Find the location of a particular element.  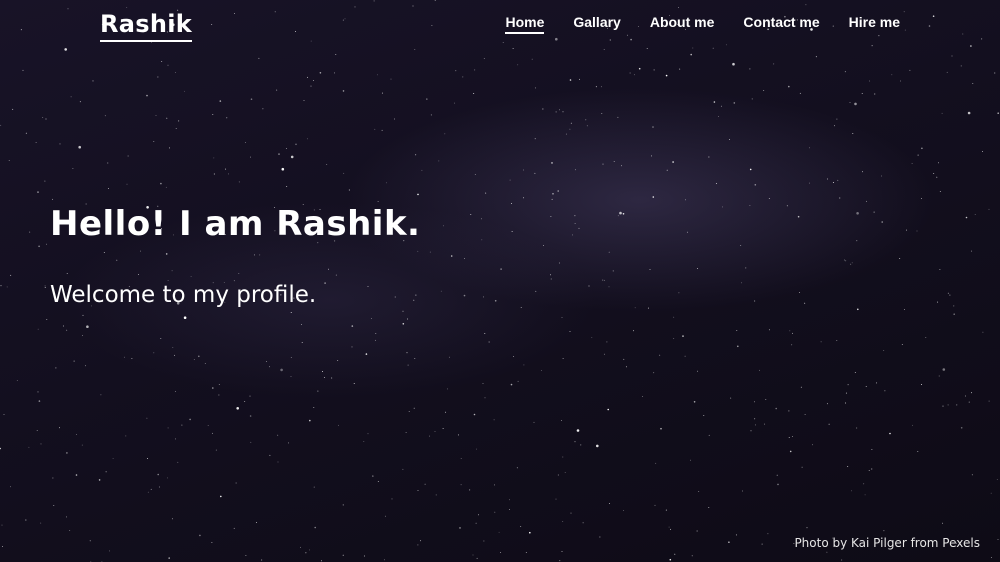

nav-link-home: Home is located at coordinates (525, 24).